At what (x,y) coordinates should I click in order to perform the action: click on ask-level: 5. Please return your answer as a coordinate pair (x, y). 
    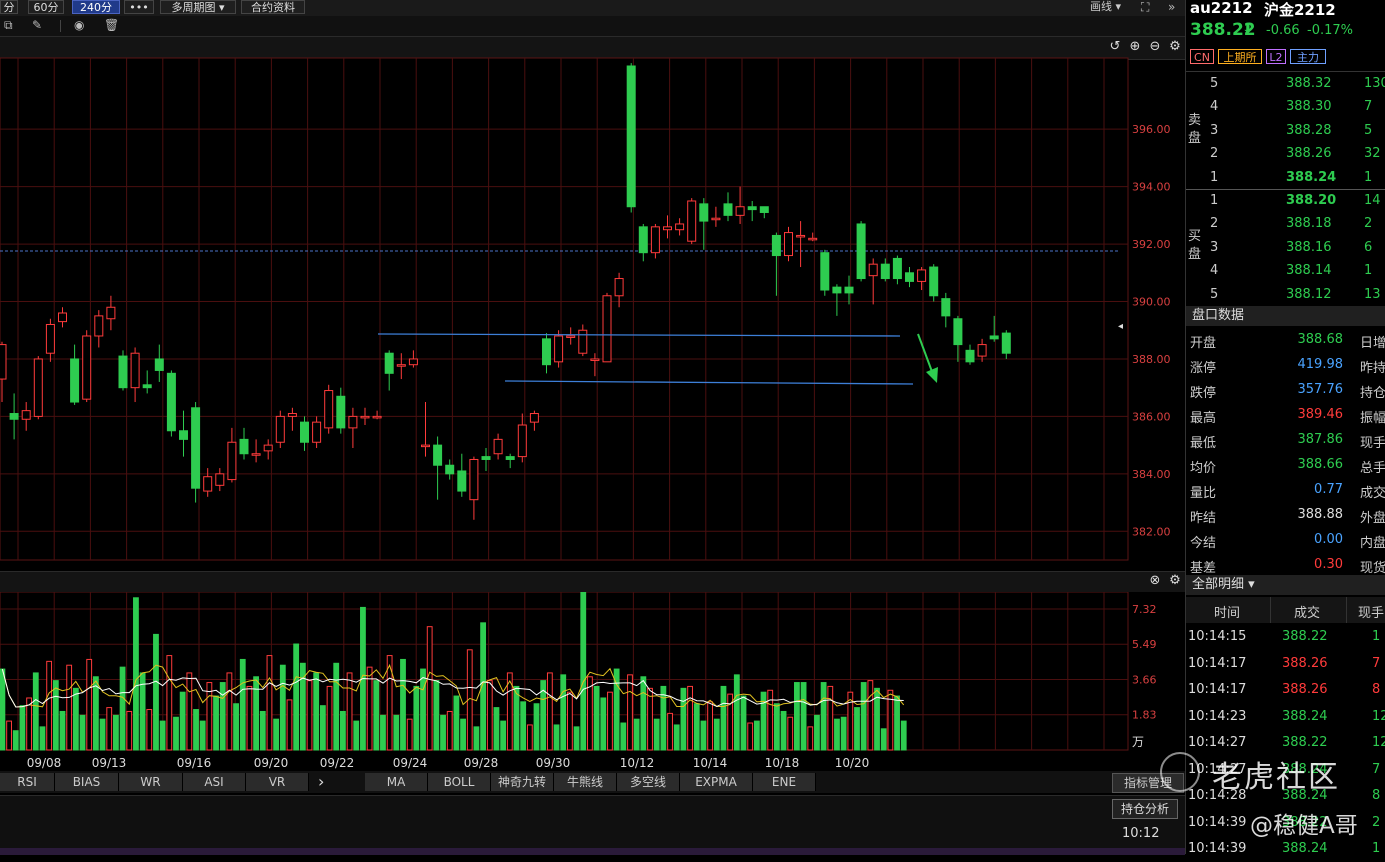
    Looking at the image, I should click on (1214, 83).